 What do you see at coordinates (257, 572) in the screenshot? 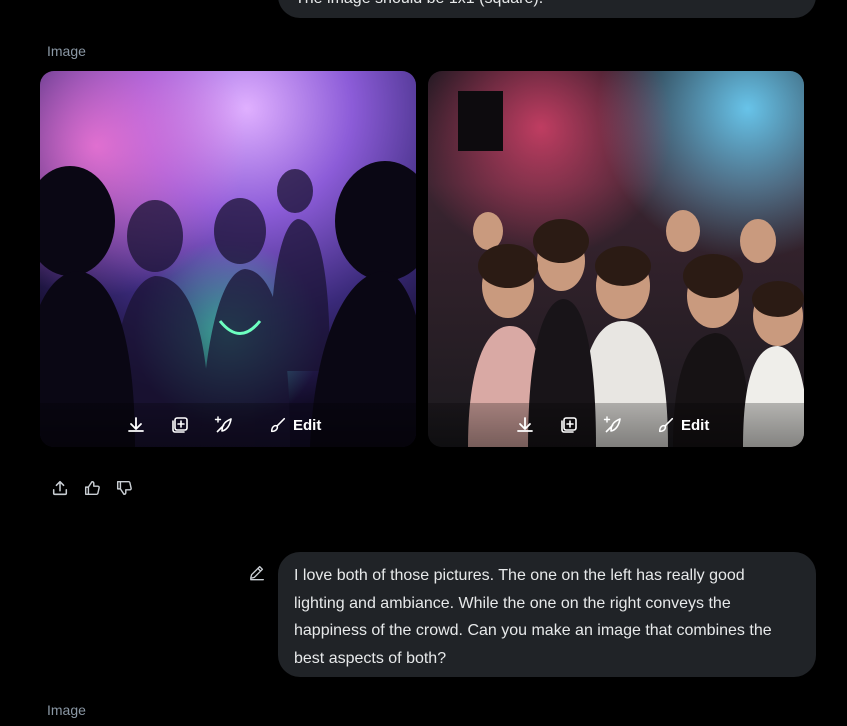
I see `pencil-icon` at bounding box center [257, 572].